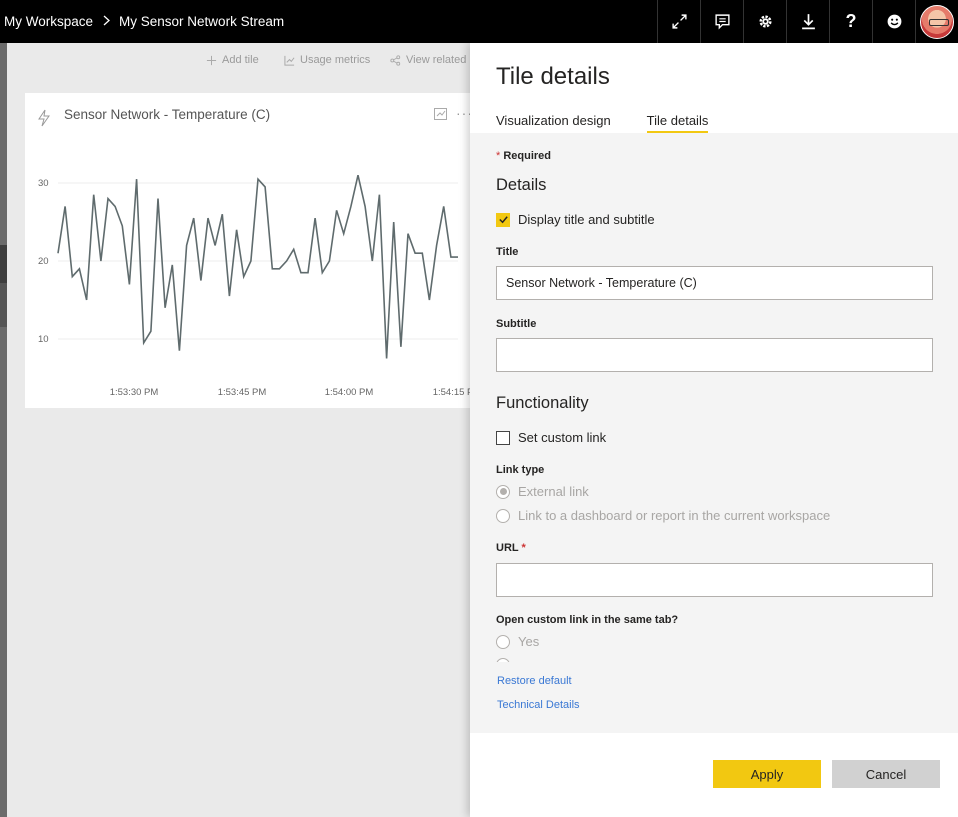 The width and height of the screenshot is (958, 817). I want to click on left-nav-edge, so click(3, 430).